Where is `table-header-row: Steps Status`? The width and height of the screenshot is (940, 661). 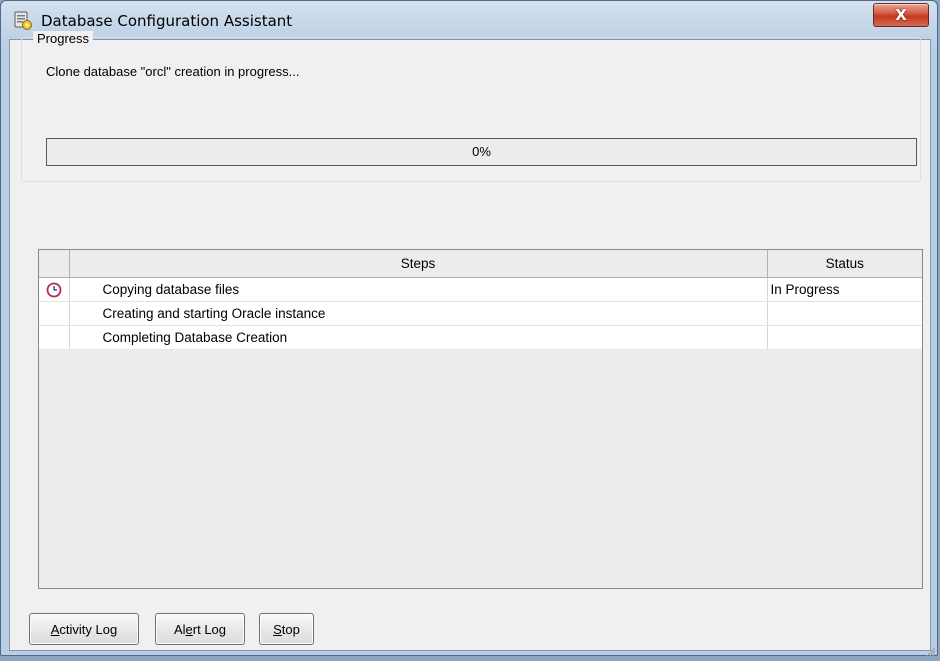 table-header-row: Steps Status is located at coordinates (480, 264).